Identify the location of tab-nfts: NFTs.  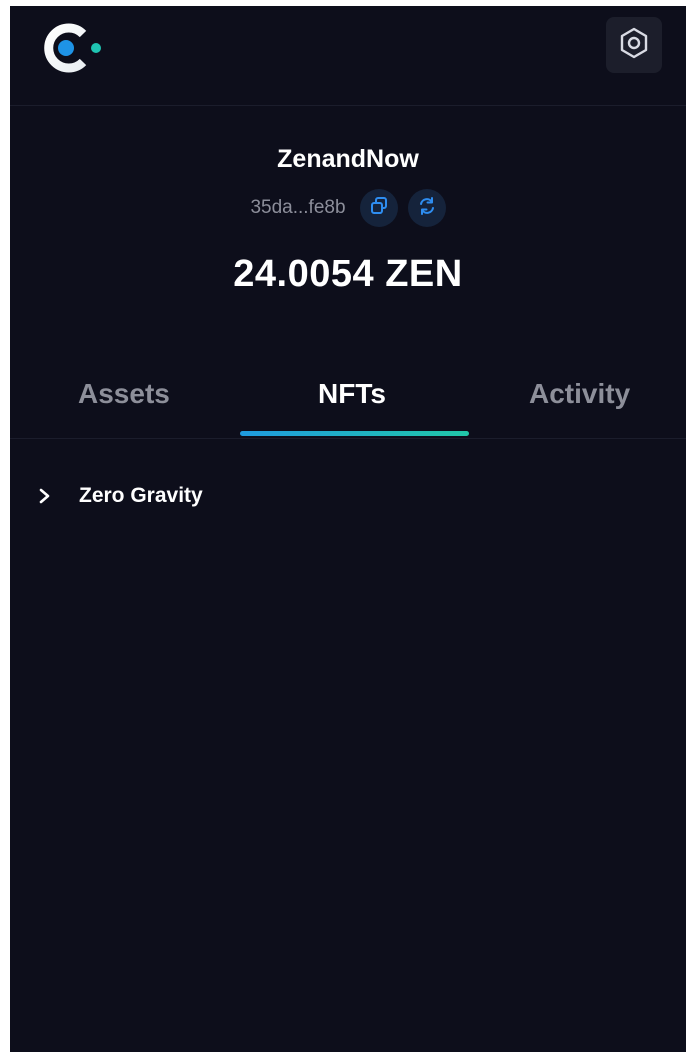
(352, 394).